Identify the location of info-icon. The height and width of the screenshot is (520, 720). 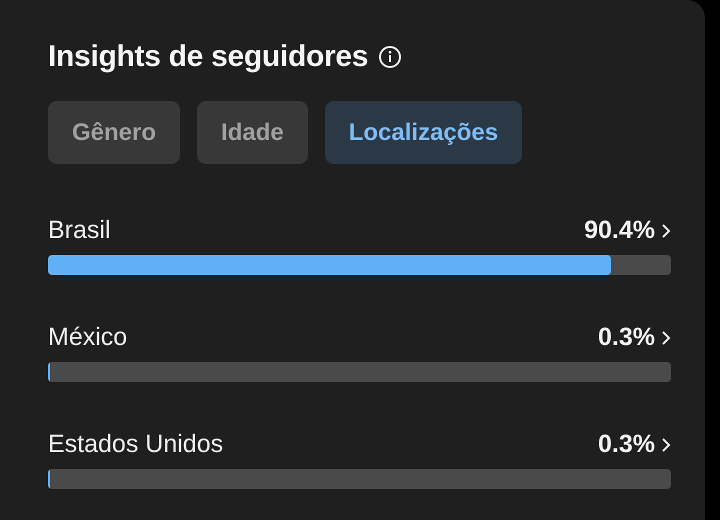
(390, 57).